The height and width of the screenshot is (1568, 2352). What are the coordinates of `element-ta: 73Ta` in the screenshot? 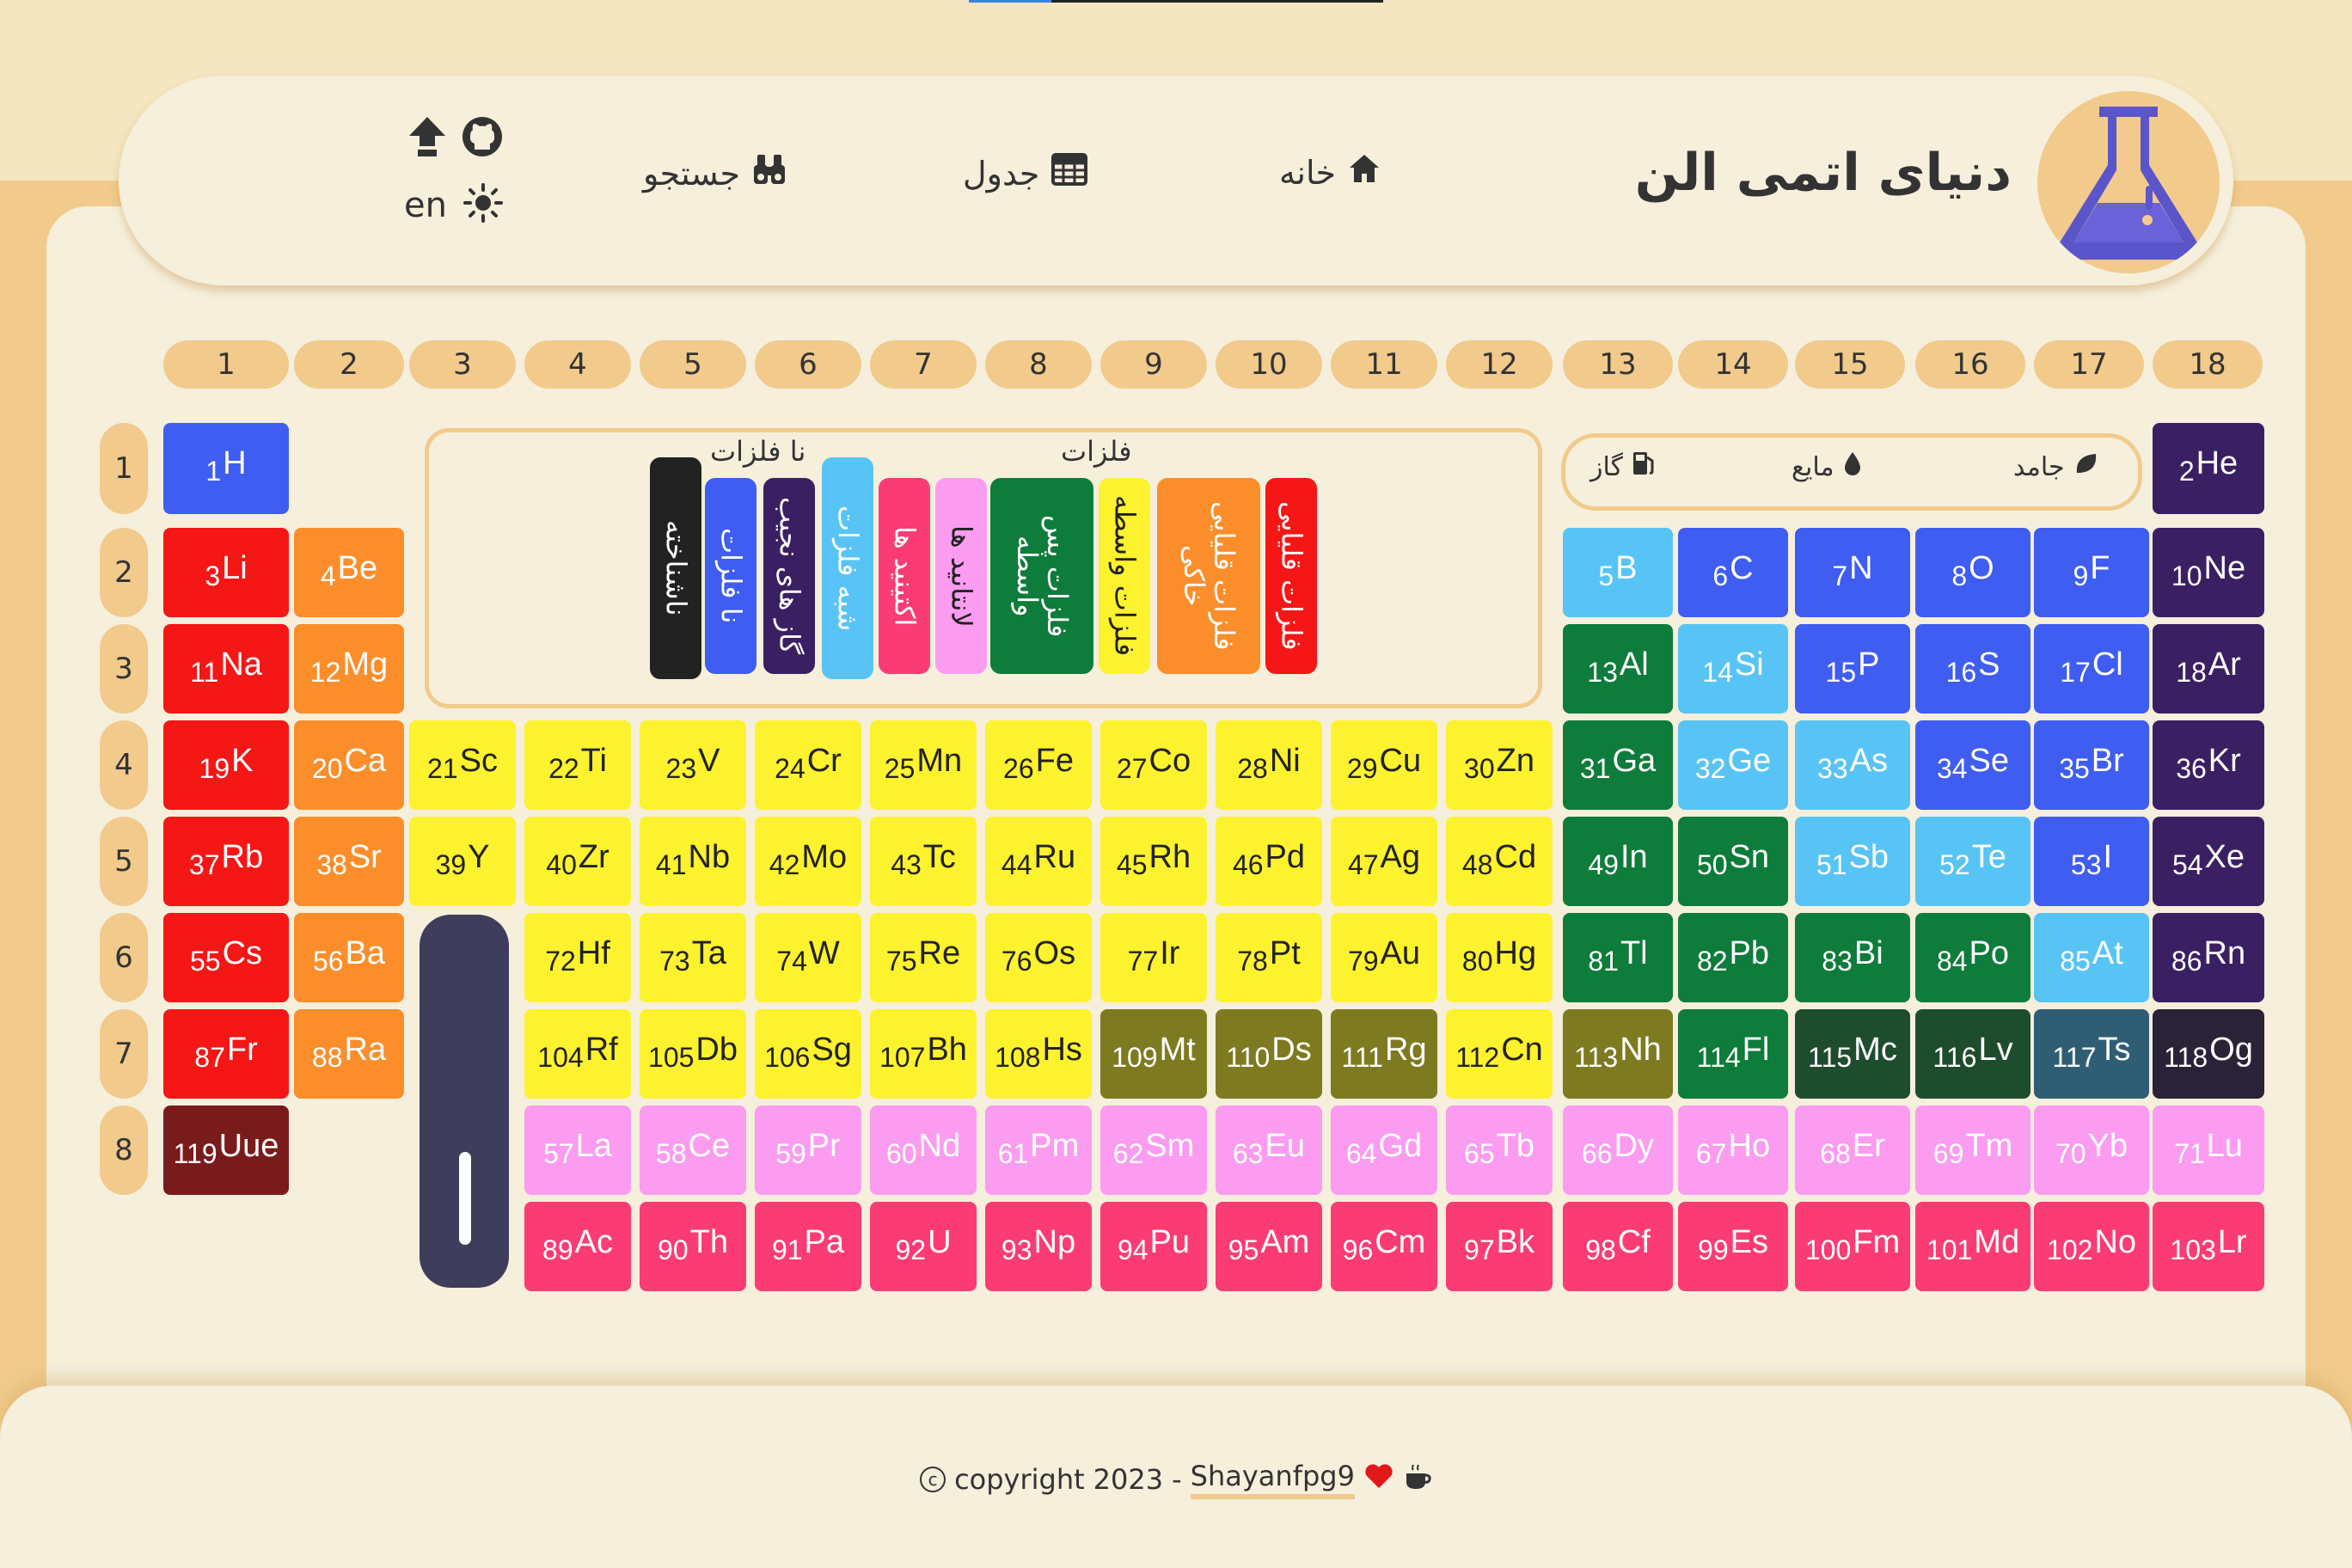 It's located at (693, 957).